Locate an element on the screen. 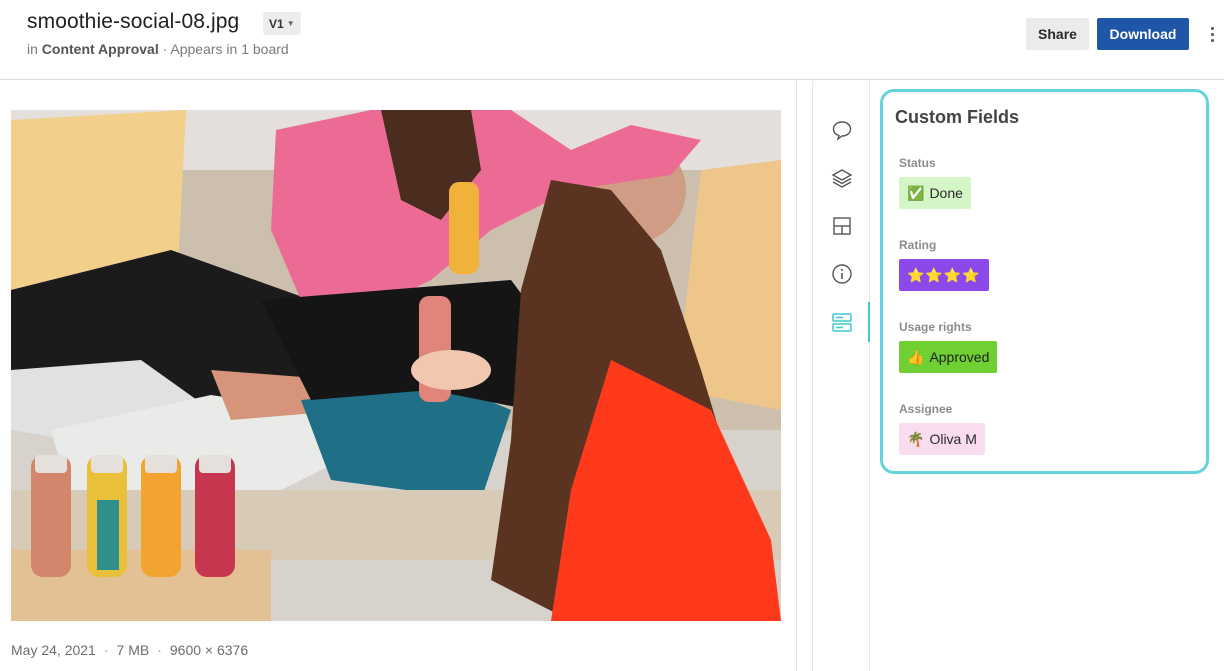  layout-icon is located at coordinates (842, 226).